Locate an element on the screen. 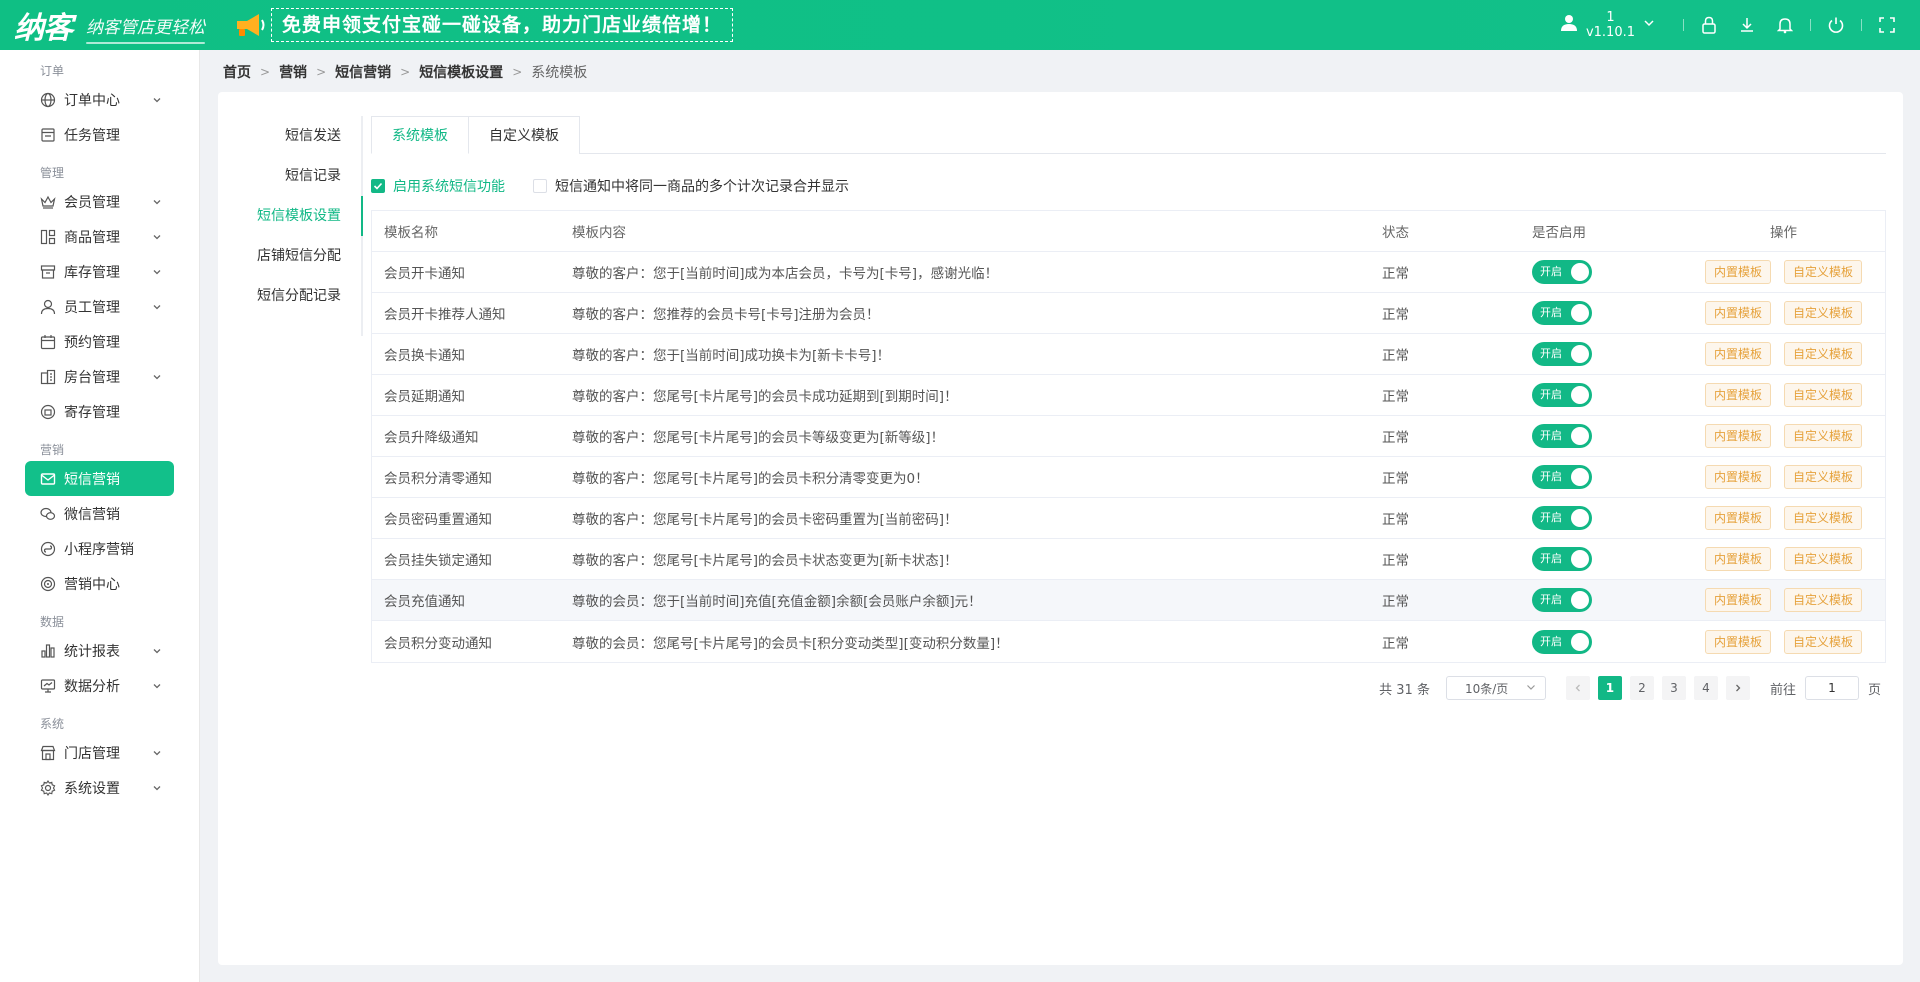 The image size is (1920, 982). page-size-select: 10条/页 is located at coordinates (1495, 688).